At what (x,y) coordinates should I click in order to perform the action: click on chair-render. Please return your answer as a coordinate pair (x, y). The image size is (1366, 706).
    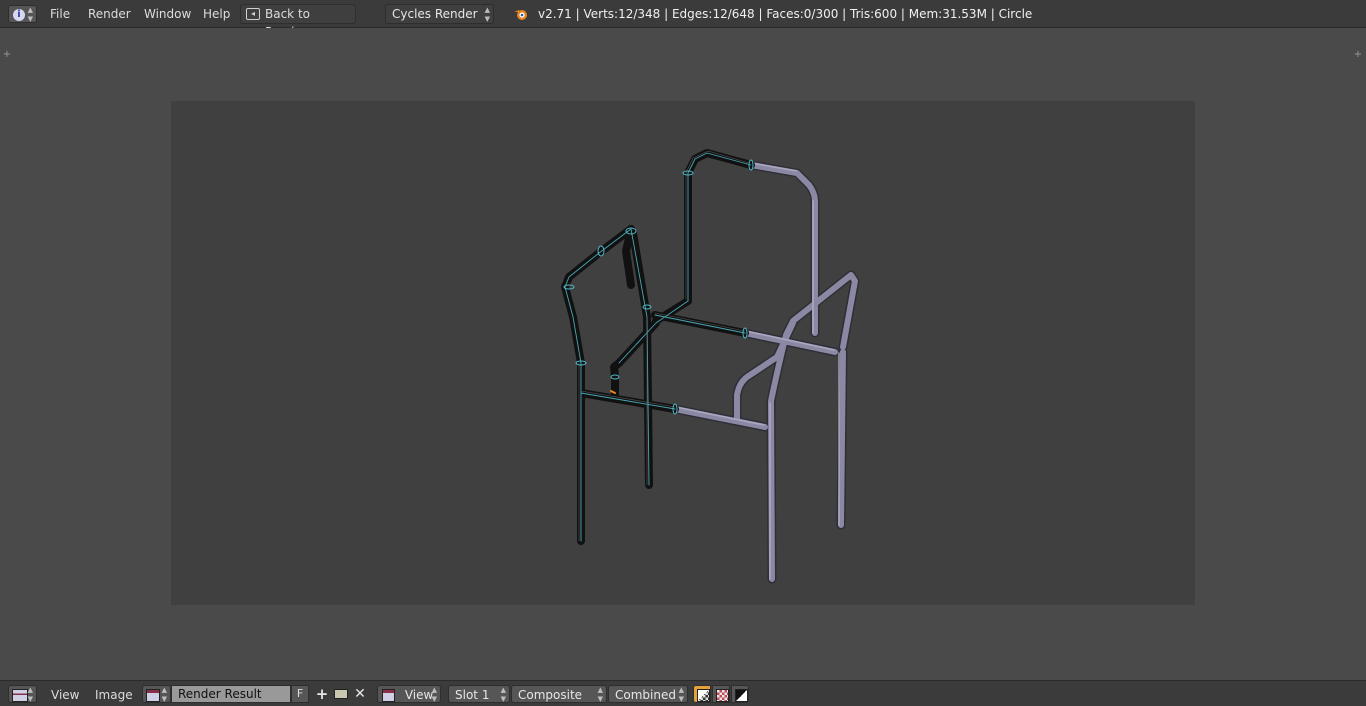
    Looking at the image, I should click on (710, 366).